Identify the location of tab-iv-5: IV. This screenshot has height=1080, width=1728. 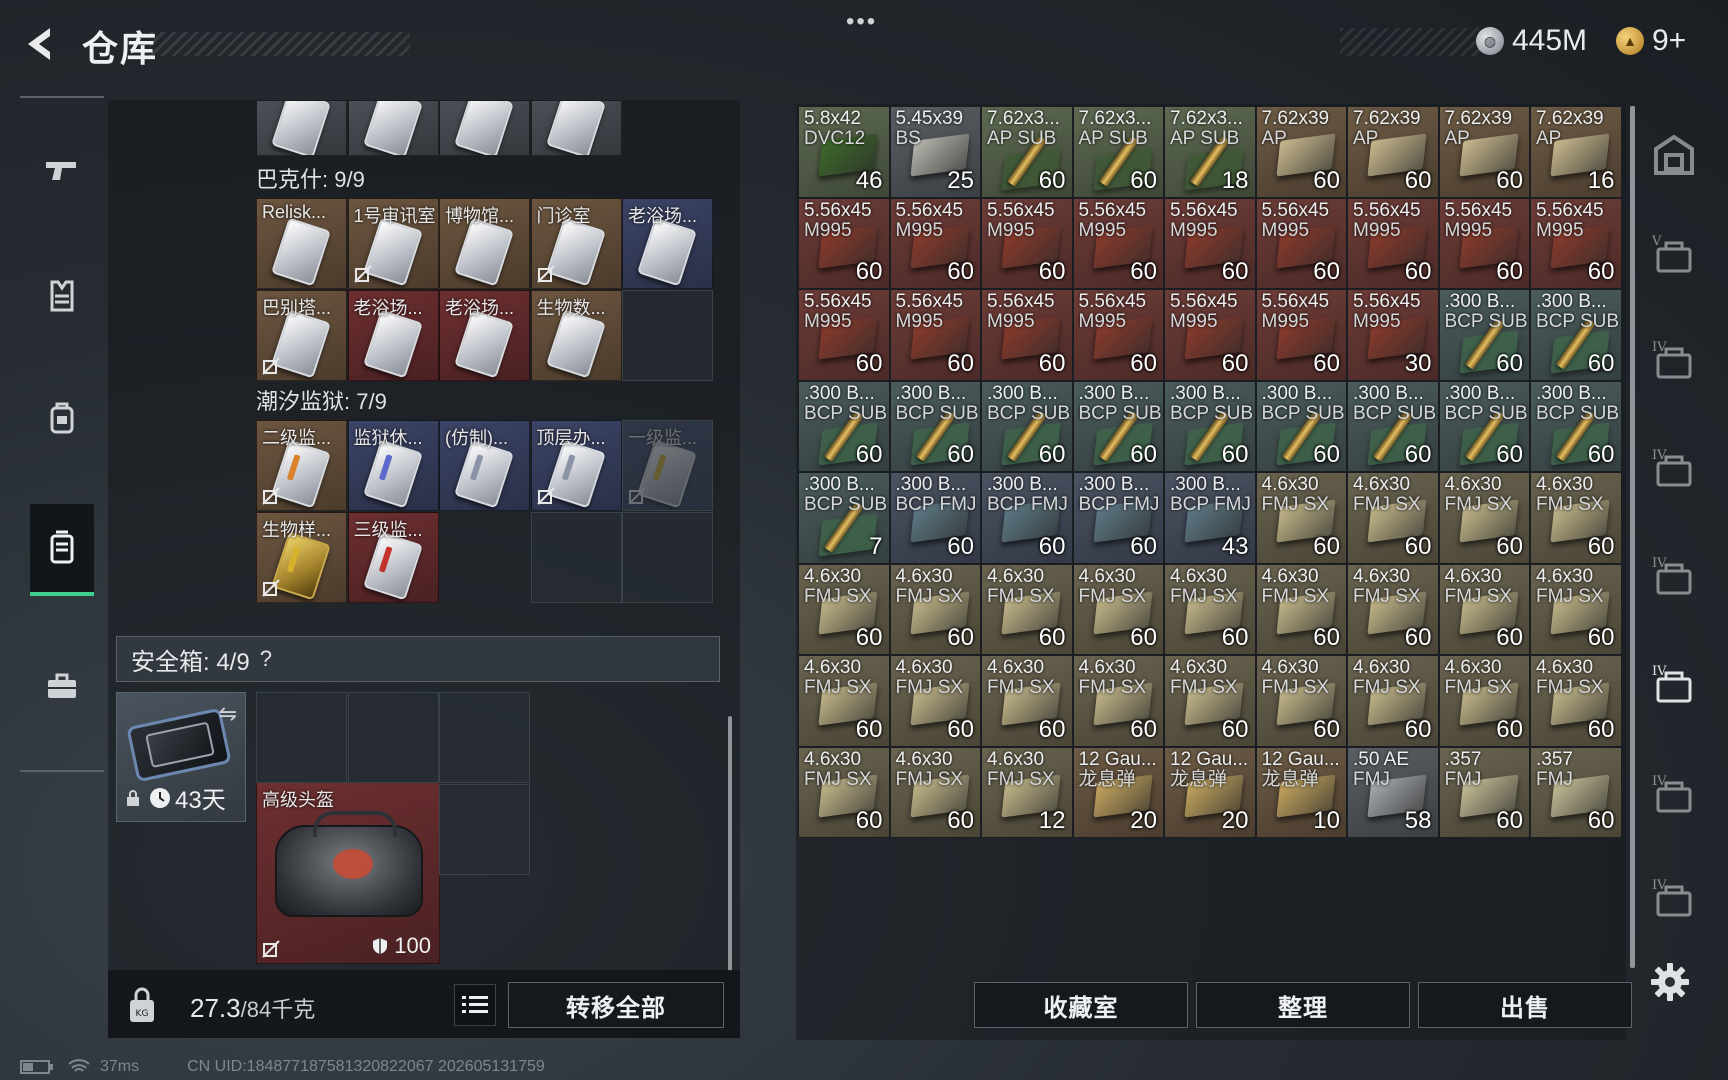
(1674, 795).